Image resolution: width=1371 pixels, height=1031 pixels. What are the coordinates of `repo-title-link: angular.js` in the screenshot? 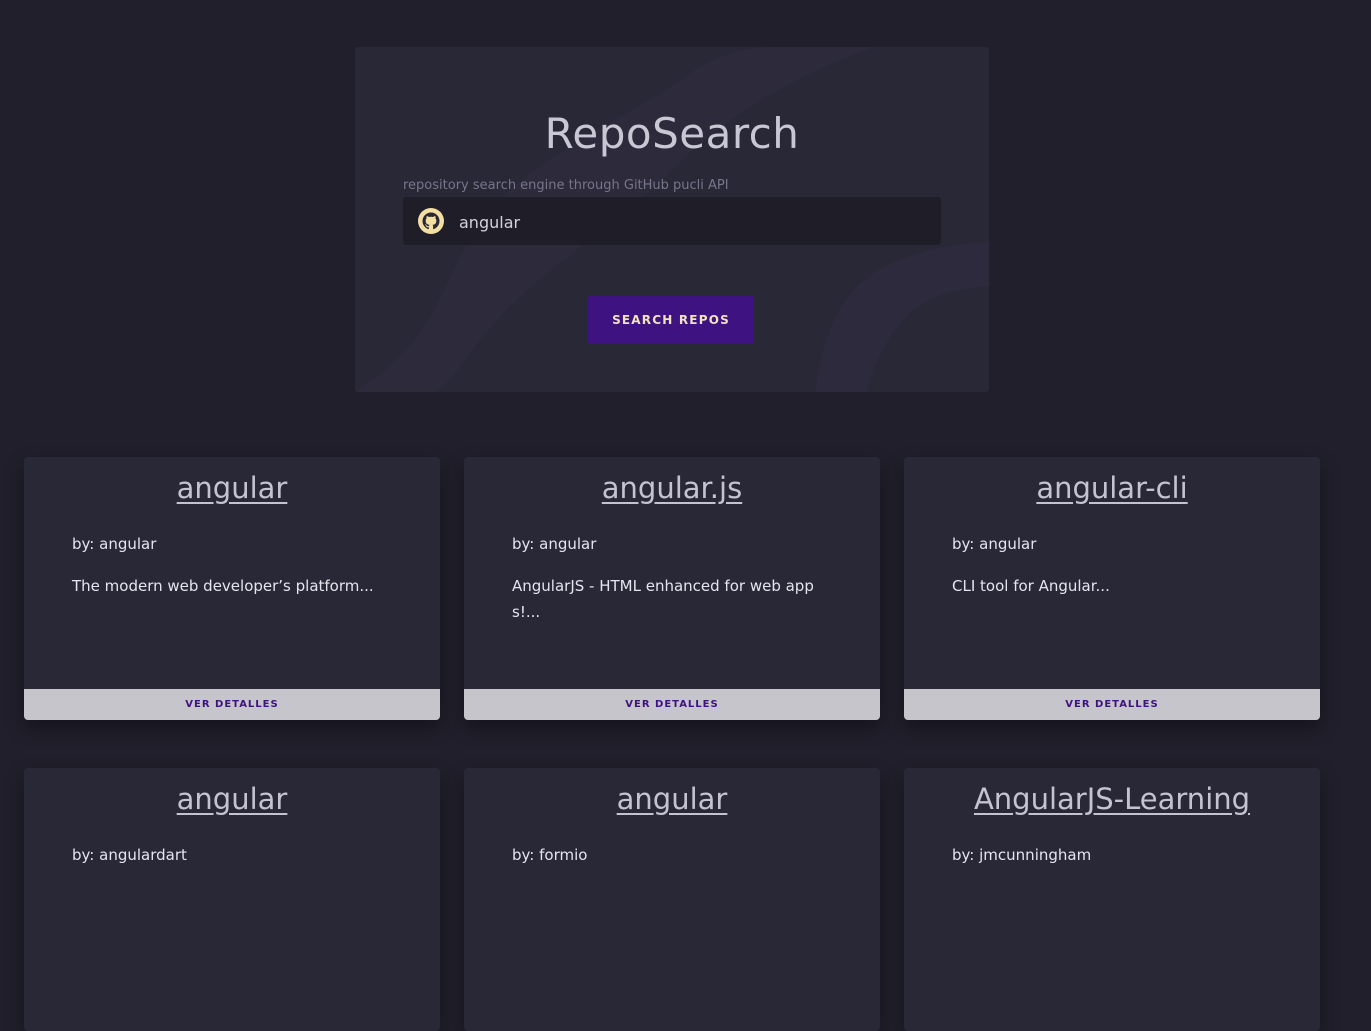 It's located at (672, 488).